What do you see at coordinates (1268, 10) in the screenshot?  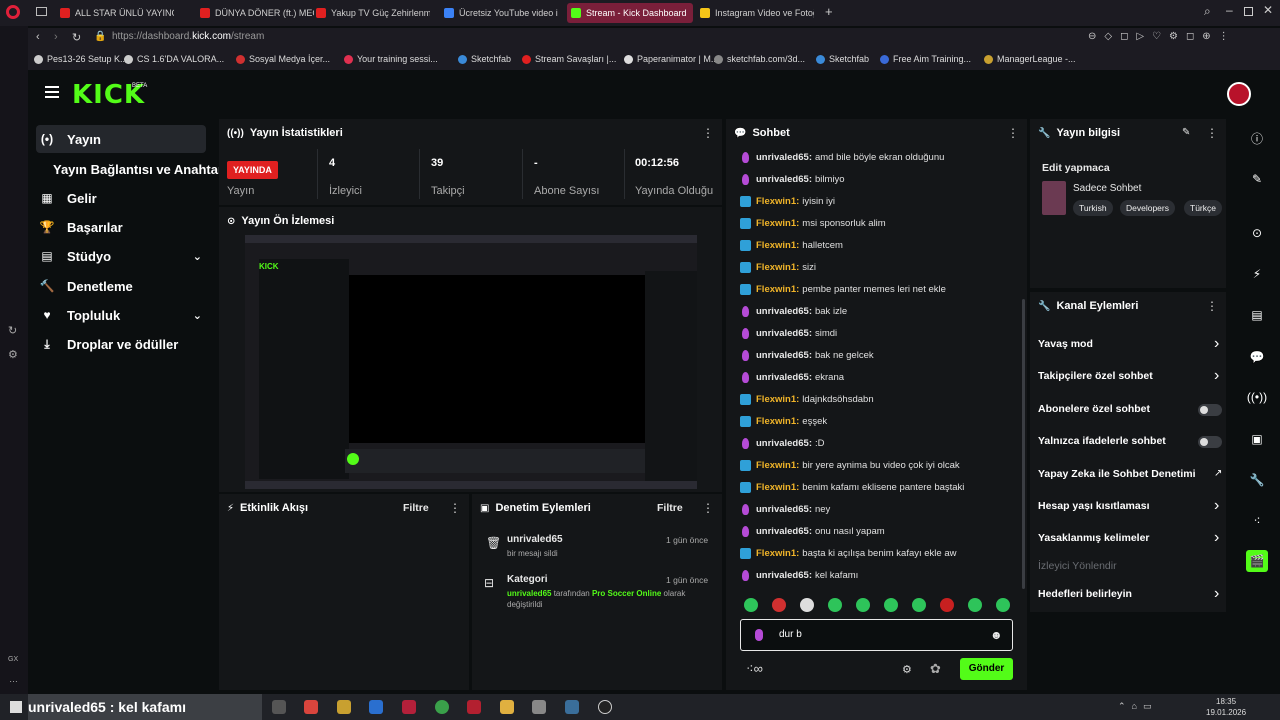 I see `close-icon: ✕` at bounding box center [1268, 10].